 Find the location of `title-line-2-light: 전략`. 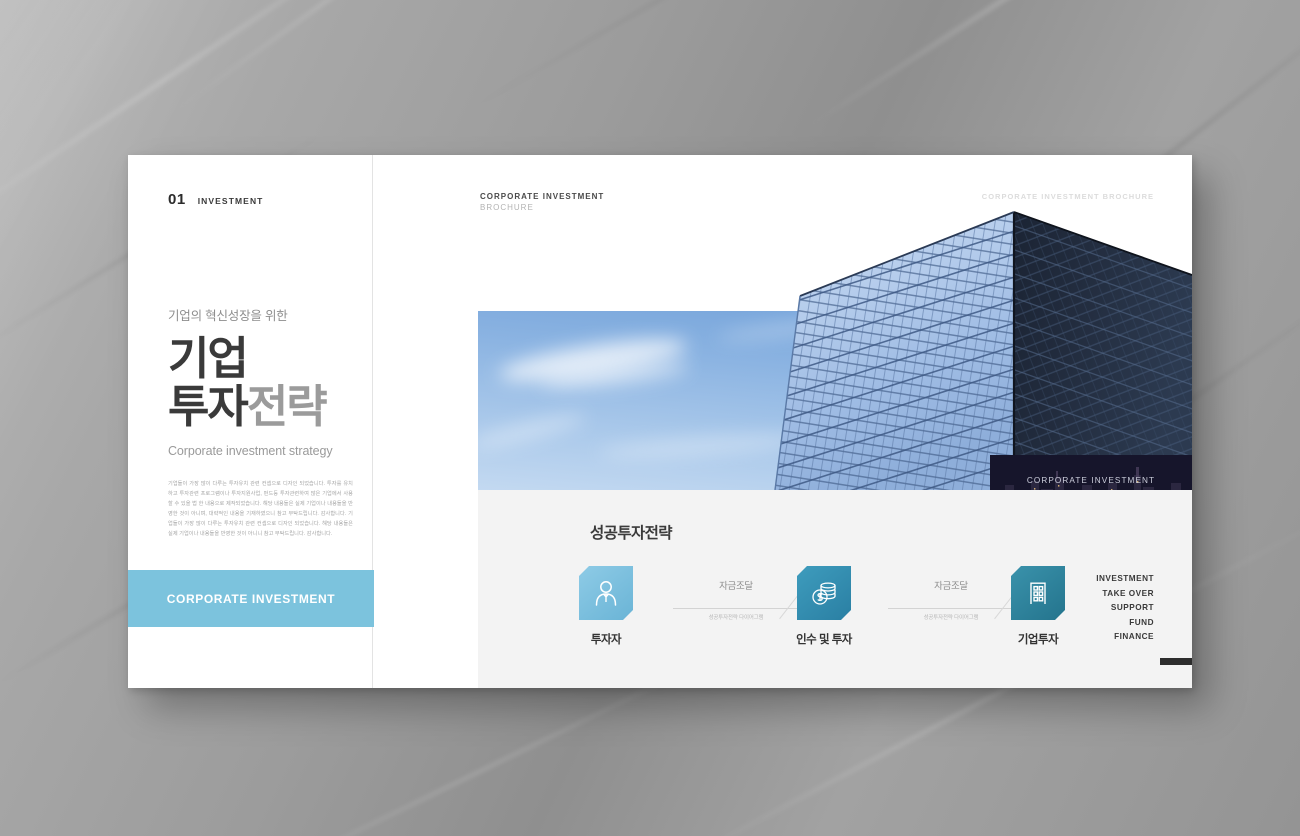

title-line-2-light: 전략 is located at coordinates (287, 407).